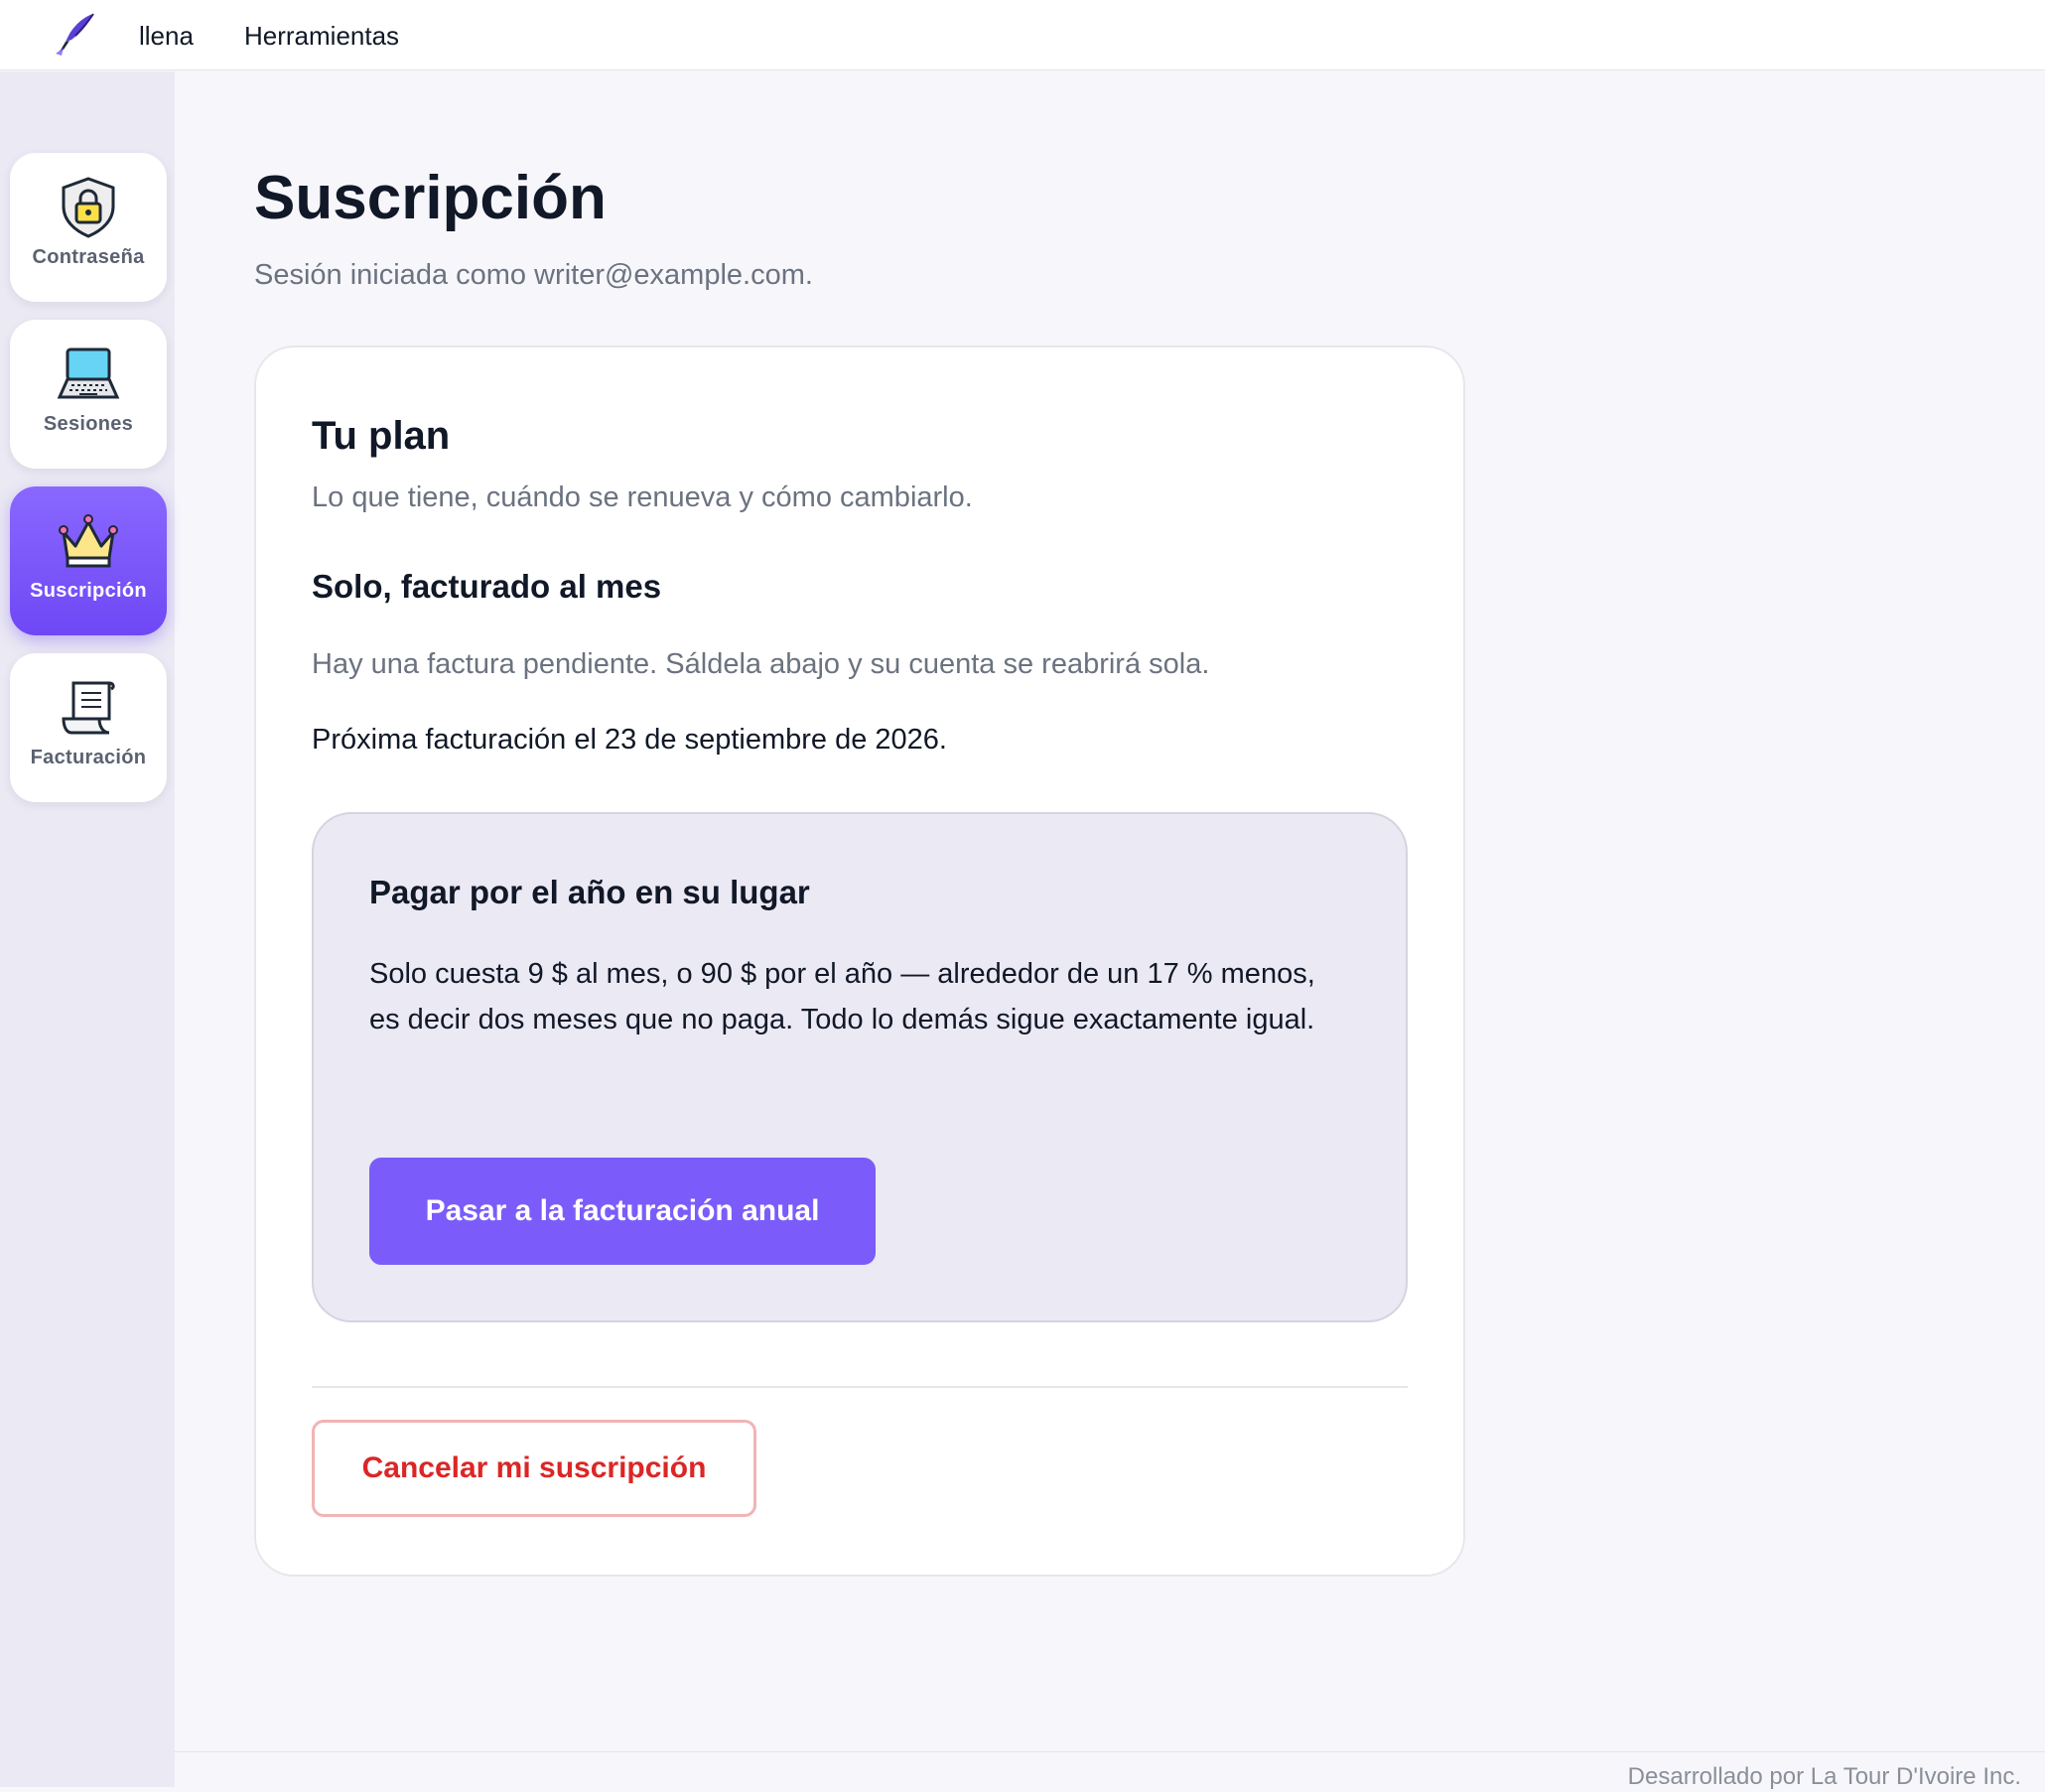  I want to click on sidebar-item-label: Suscripción, so click(88, 591).